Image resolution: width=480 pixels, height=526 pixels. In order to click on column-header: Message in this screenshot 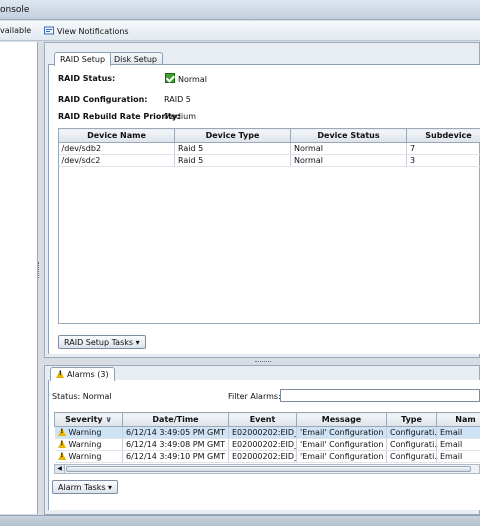, I will do `click(341, 419)`.